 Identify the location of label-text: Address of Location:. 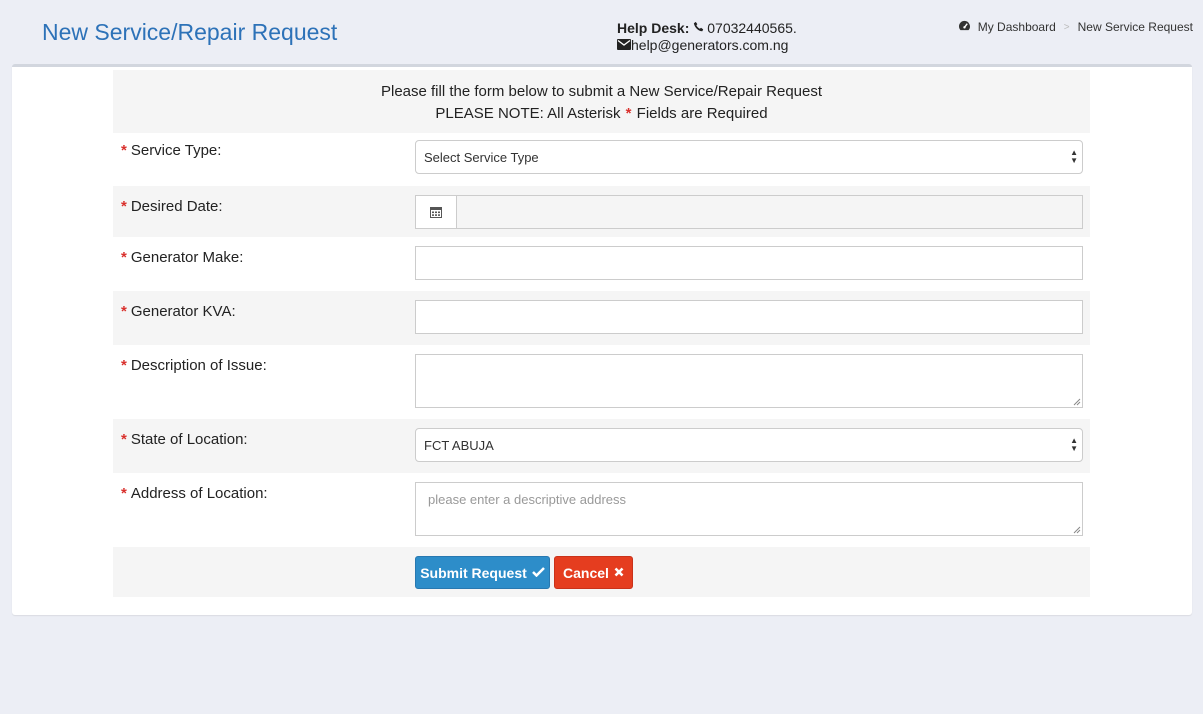
(199, 493).